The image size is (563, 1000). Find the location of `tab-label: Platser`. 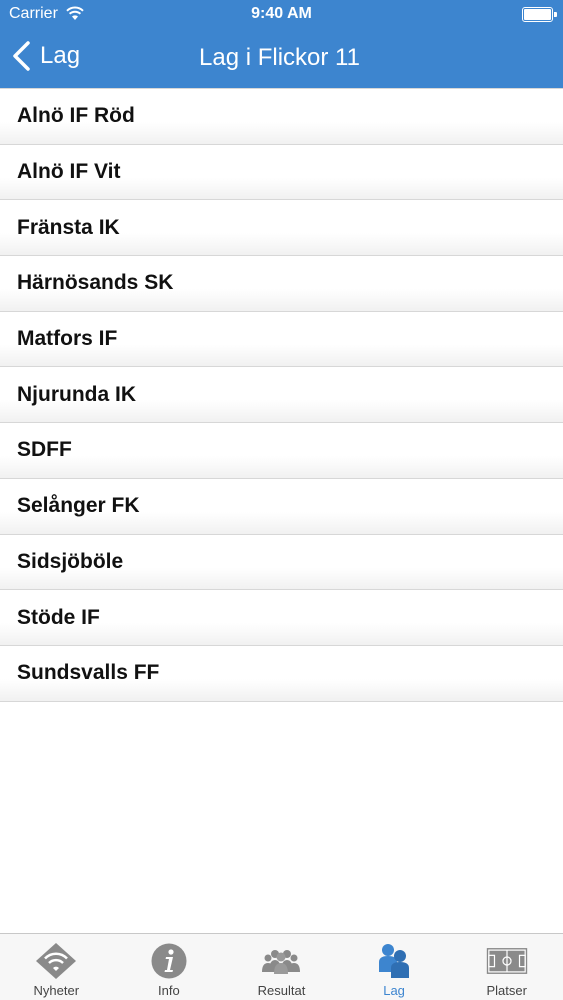

tab-label: Platser is located at coordinates (506, 990).